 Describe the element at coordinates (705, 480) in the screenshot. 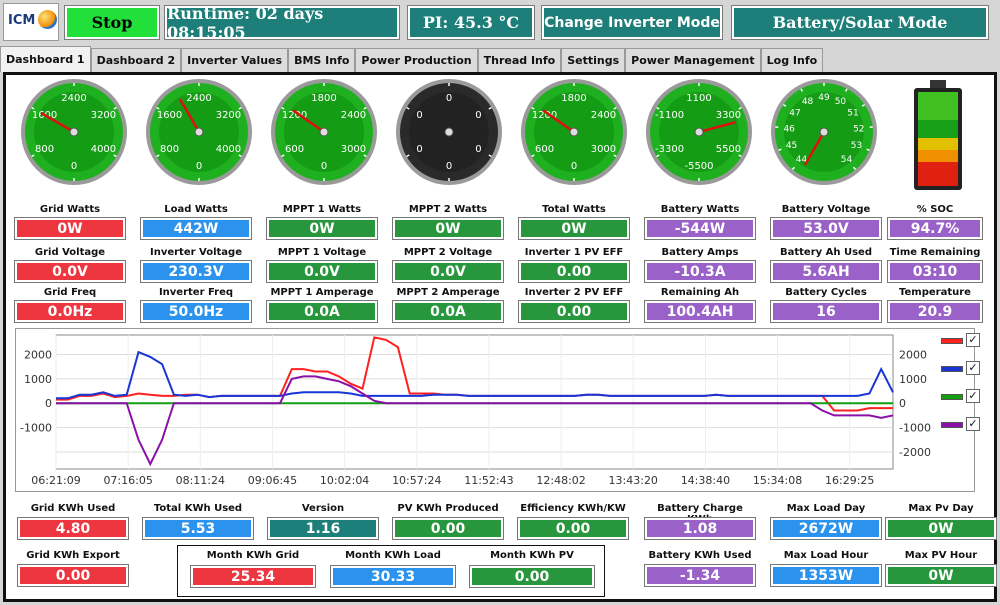

I see `x-tick-label: 14:38:40` at that location.